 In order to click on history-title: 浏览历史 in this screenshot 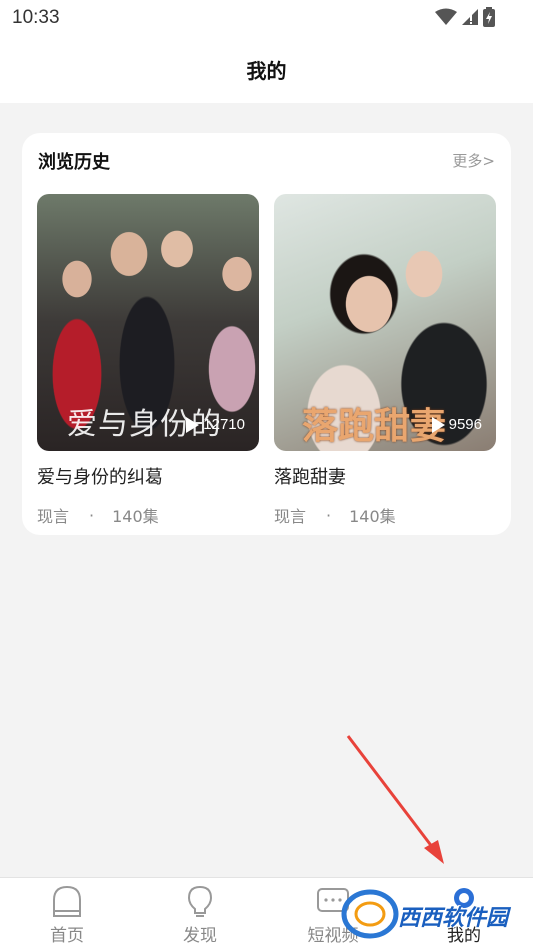, I will do `click(74, 162)`.